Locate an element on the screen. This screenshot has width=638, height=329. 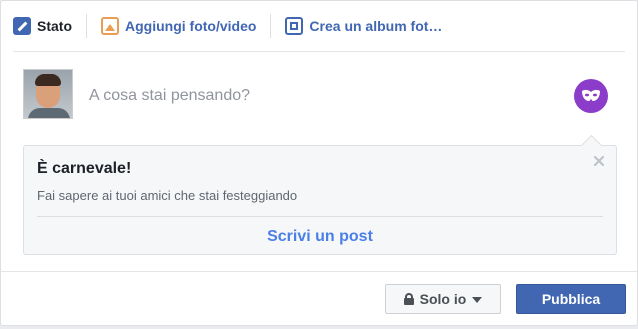
card-divider is located at coordinates (320, 216).